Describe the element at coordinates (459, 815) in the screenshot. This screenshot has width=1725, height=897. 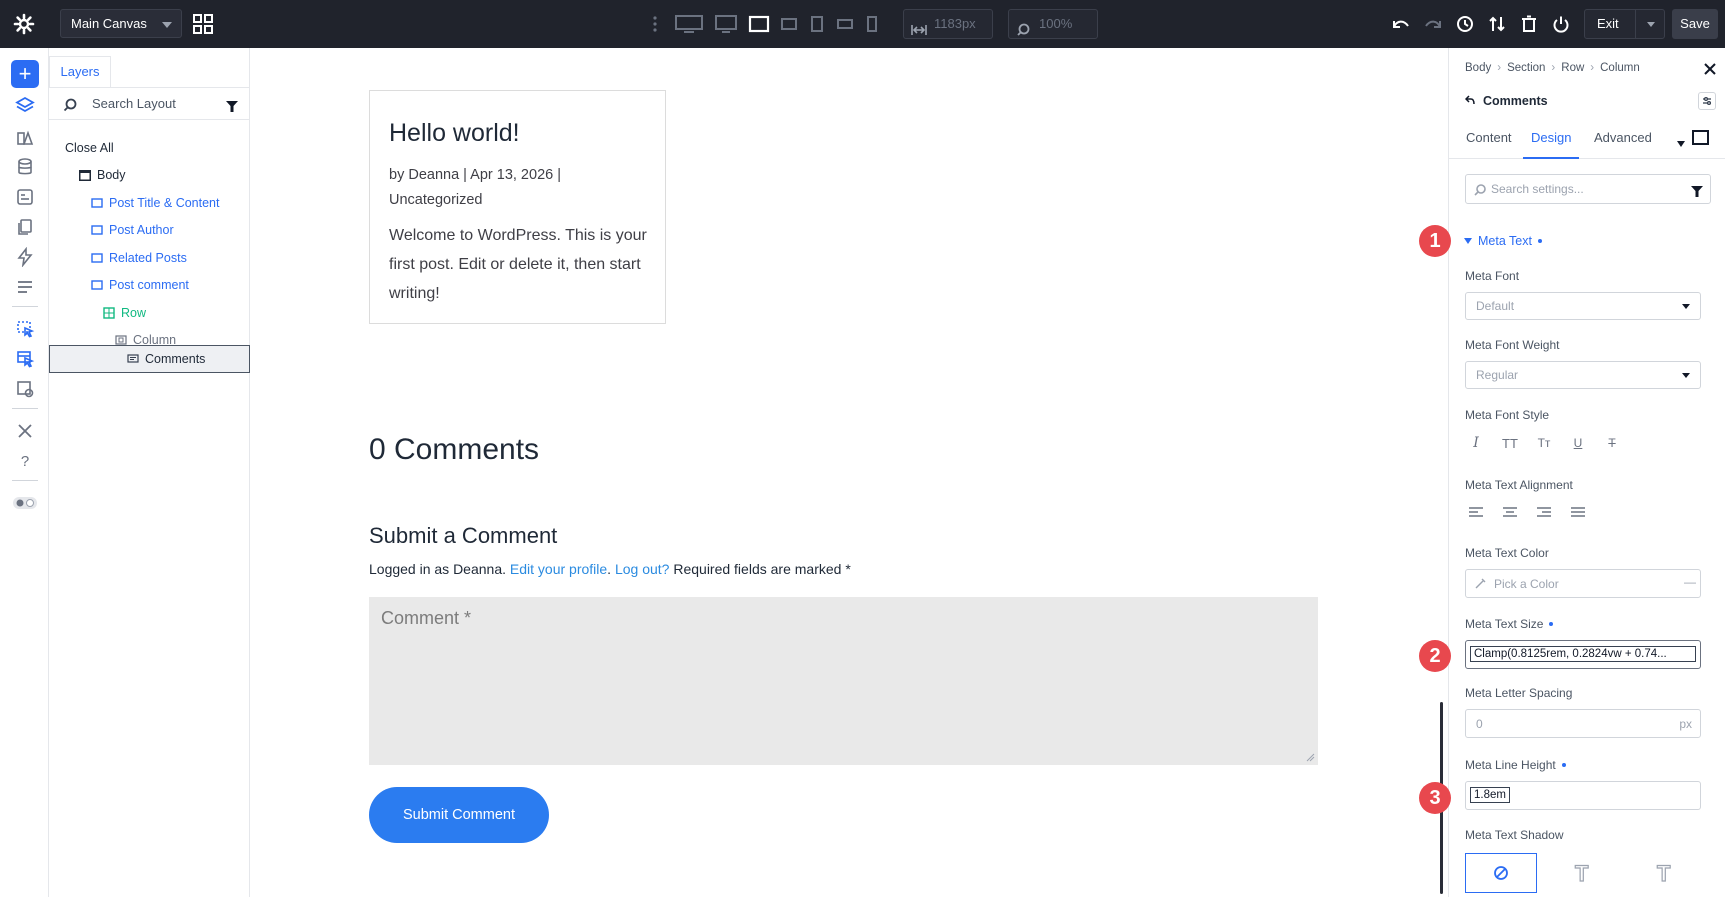
I see `submit-comment-button: Submit Comment` at that location.